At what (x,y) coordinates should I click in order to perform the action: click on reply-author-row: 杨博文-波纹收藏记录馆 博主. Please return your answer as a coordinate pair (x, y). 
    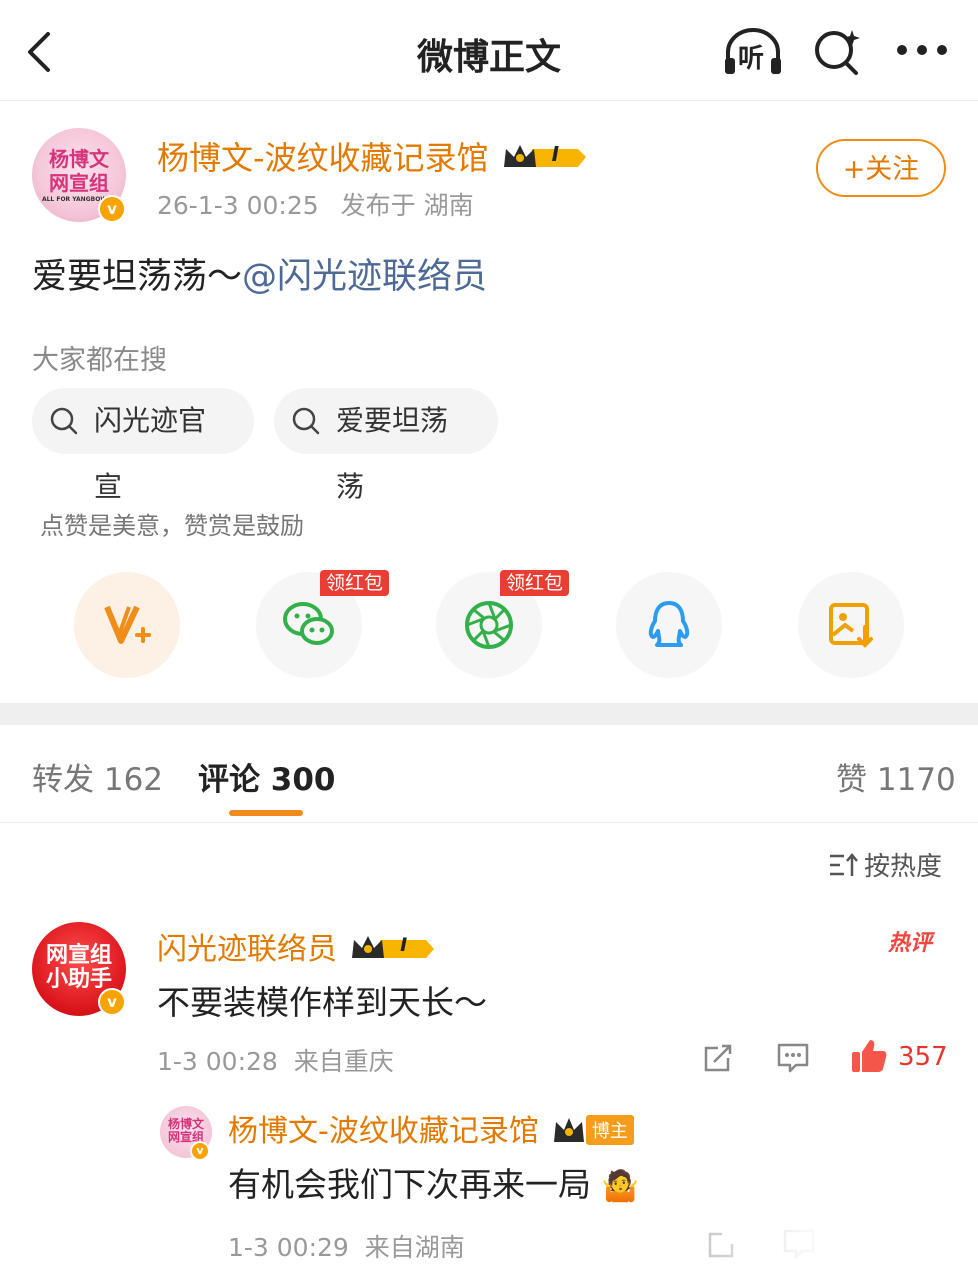
    Looking at the image, I should click on (431, 1128).